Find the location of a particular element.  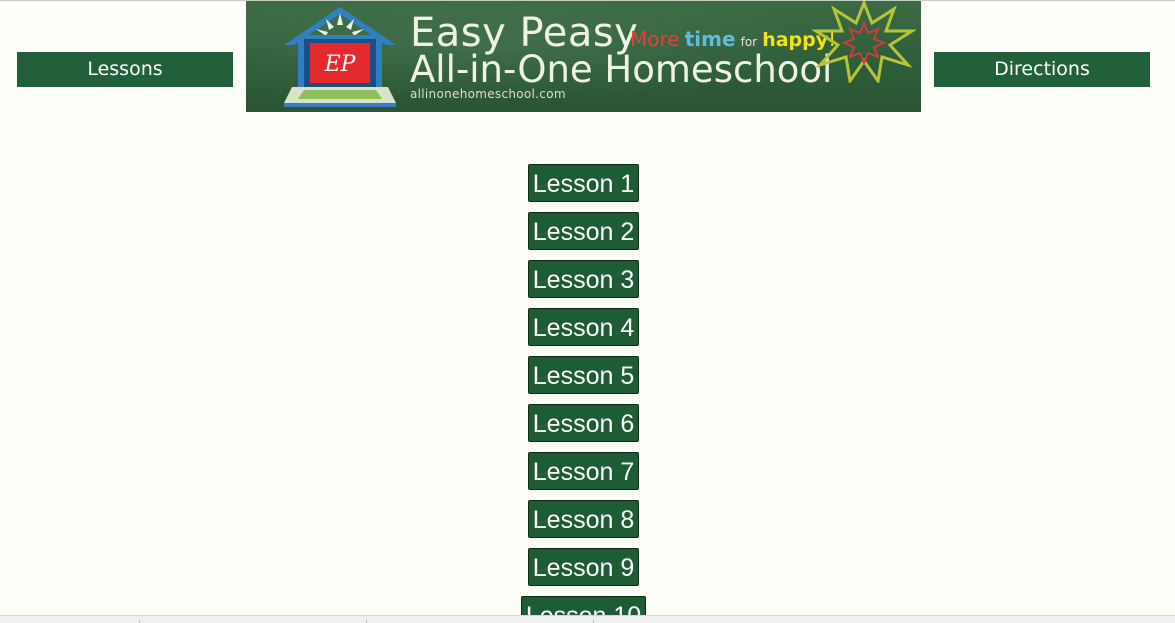

lesson-6-button: Lesson 6 is located at coordinates (583, 423).